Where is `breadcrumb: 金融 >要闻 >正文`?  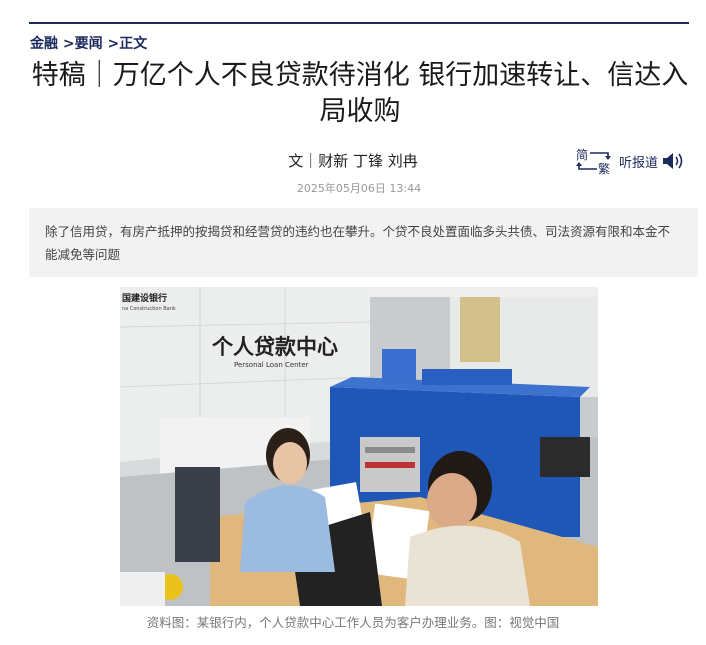 breadcrumb: 金融 >要闻 >正文 is located at coordinates (88, 43).